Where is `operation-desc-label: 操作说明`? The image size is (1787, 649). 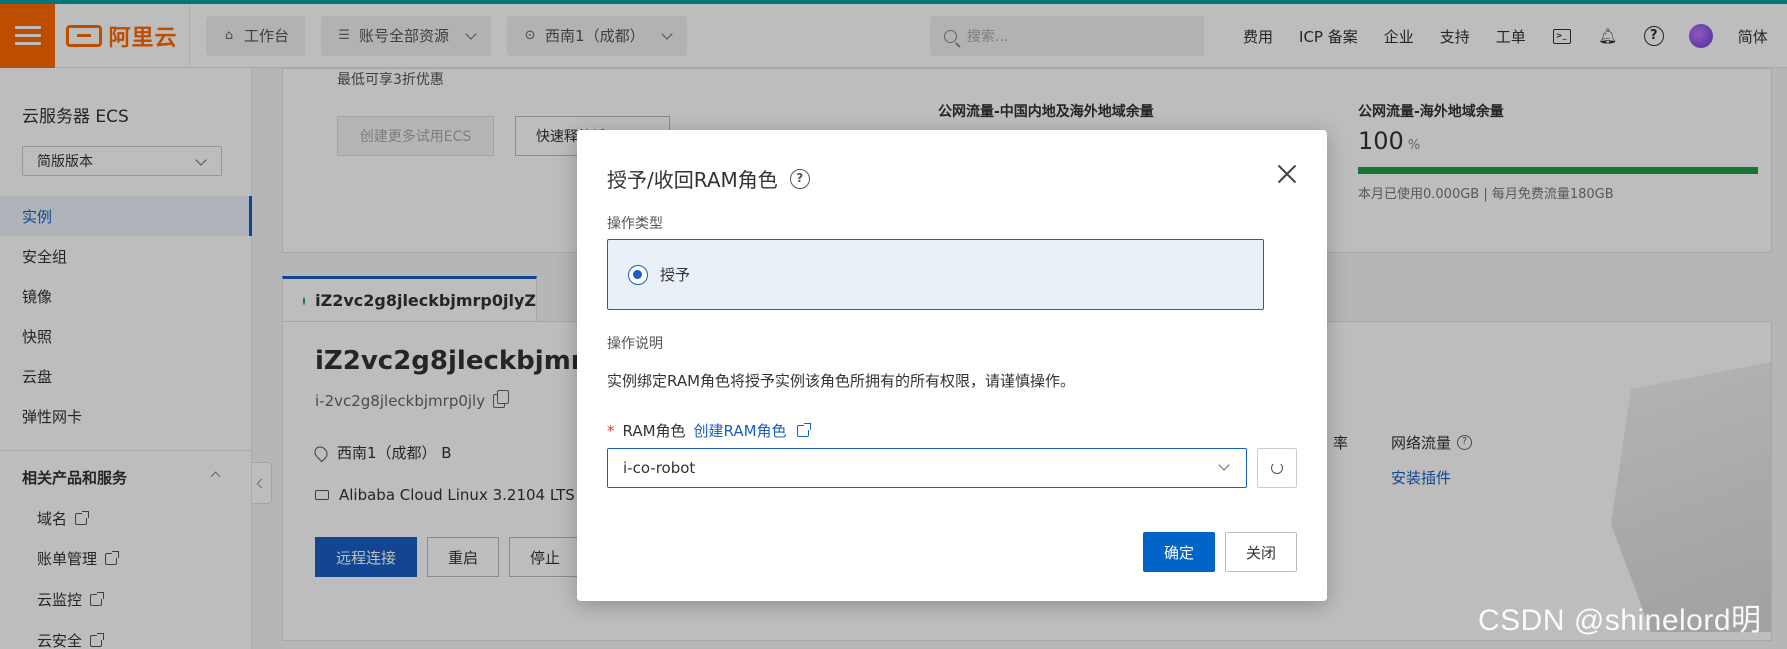
operation-desc-label: 操作说明 is located at coordinates (635, 344).